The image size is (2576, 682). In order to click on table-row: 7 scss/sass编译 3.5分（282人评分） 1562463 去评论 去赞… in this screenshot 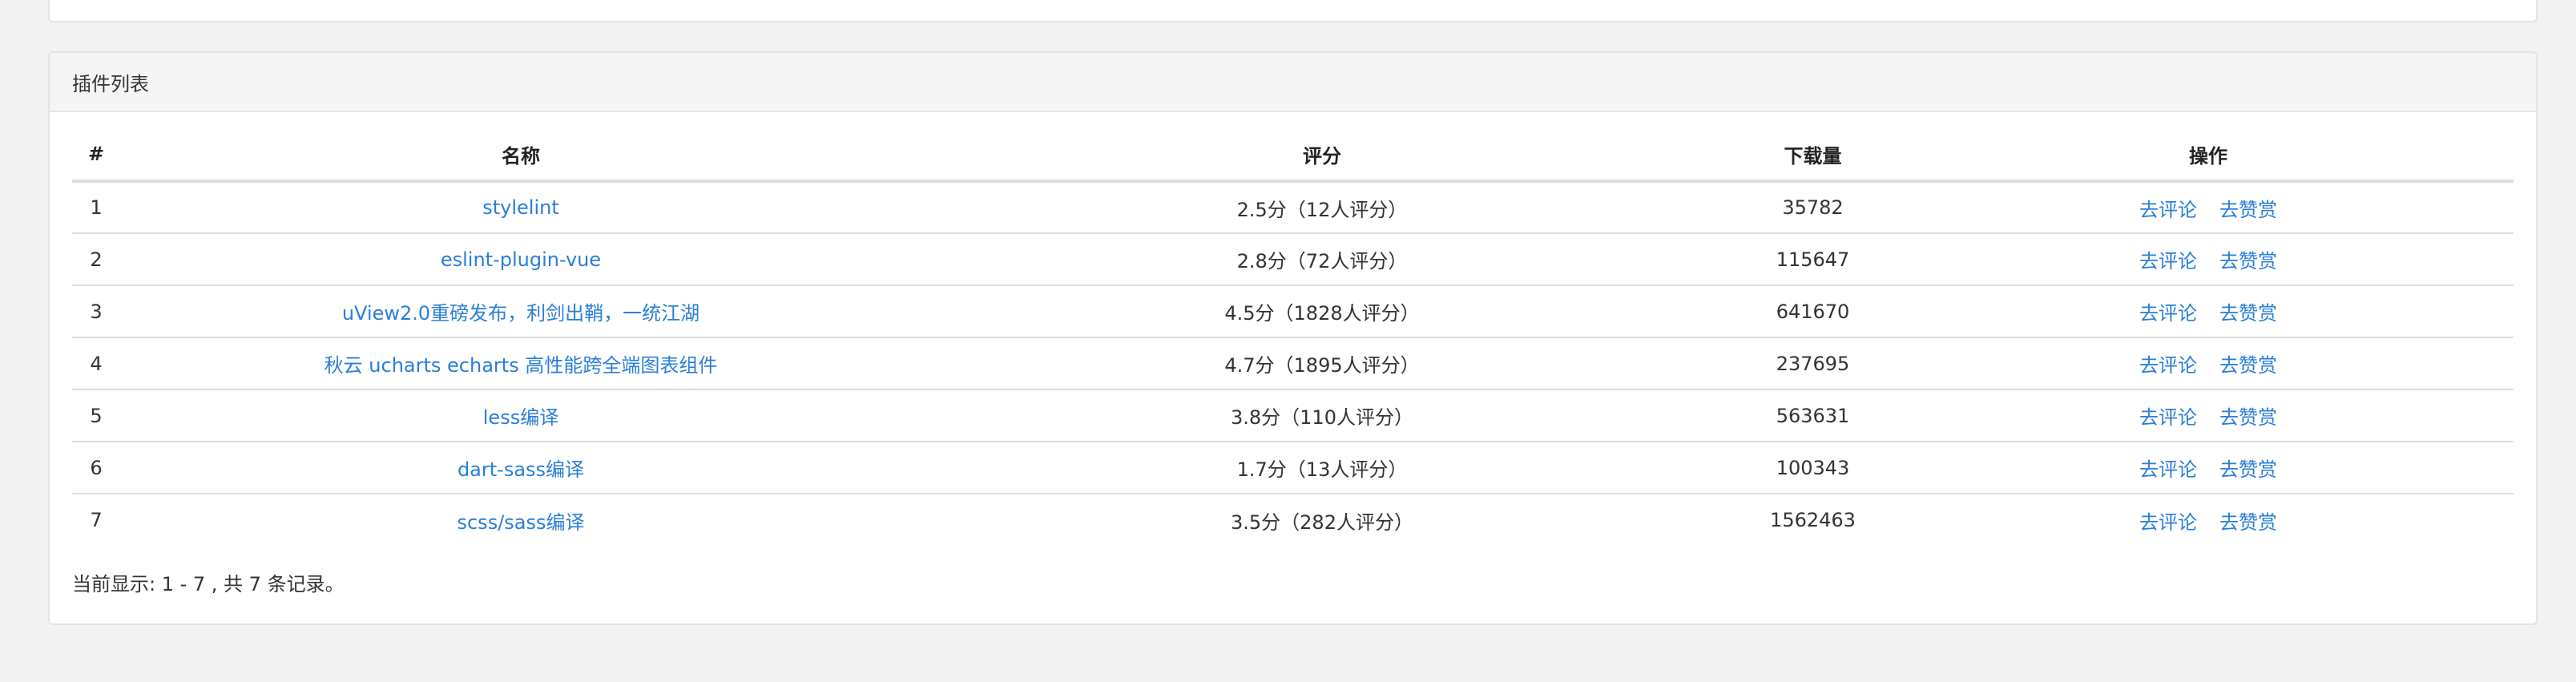, I will do `click(1293, 520)`.